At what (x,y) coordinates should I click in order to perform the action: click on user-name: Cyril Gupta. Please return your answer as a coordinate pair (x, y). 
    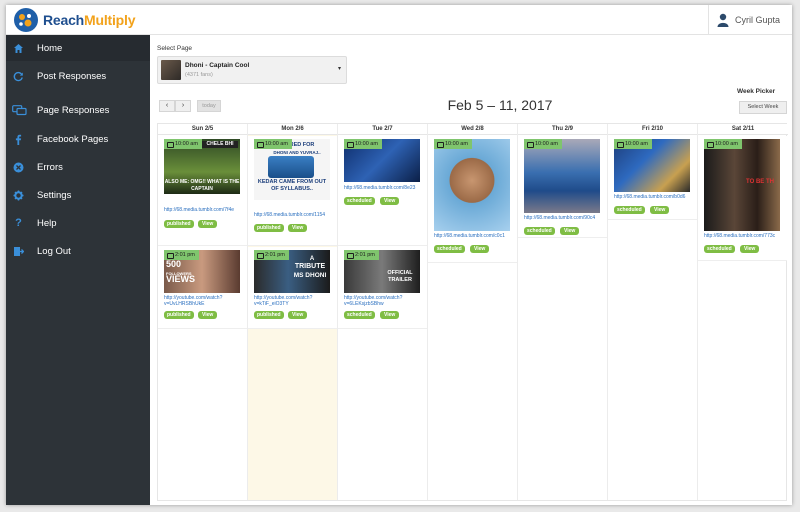
    Looking at the image, I should click on (758, 20).